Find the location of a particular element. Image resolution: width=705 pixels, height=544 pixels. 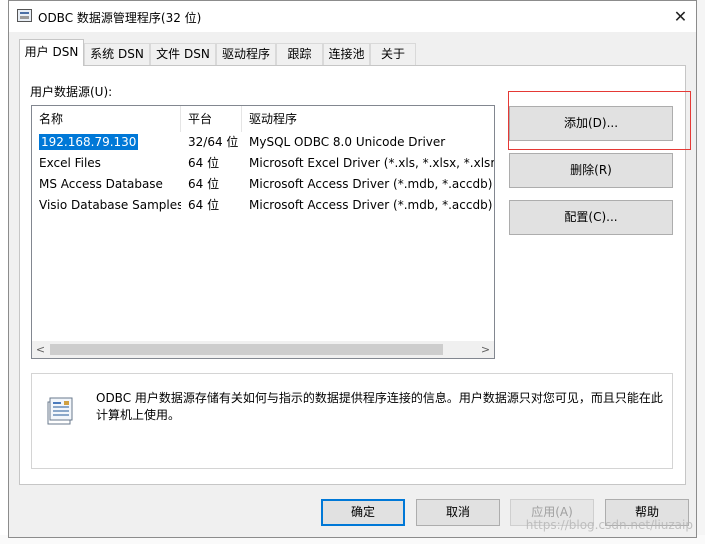

list-item-name: MS Access Database is located at coordinates (106, 184).